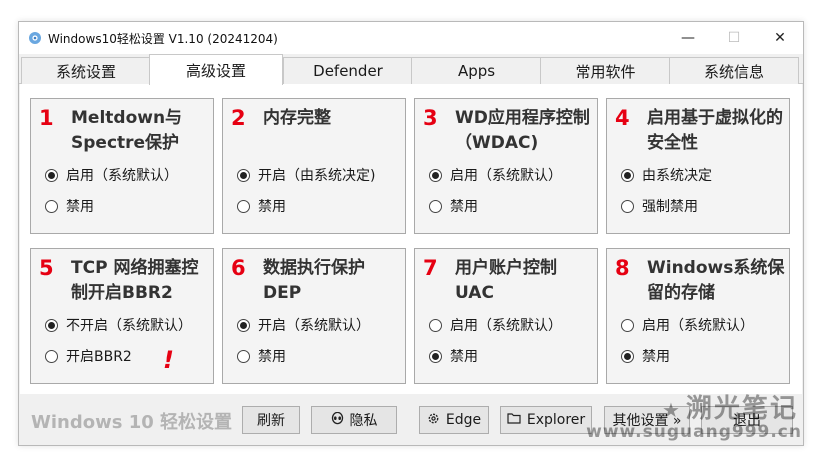 This screenshot has height=467, width=817. I want to click on option-force-disable: 强制禁用, so click(659, 206).